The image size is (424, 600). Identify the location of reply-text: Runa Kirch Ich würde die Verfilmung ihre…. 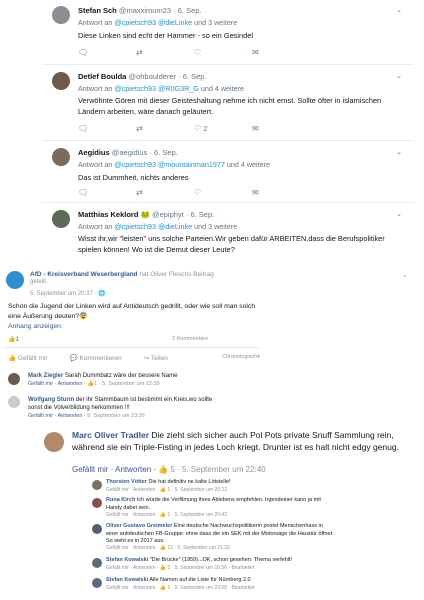
(213, 504).